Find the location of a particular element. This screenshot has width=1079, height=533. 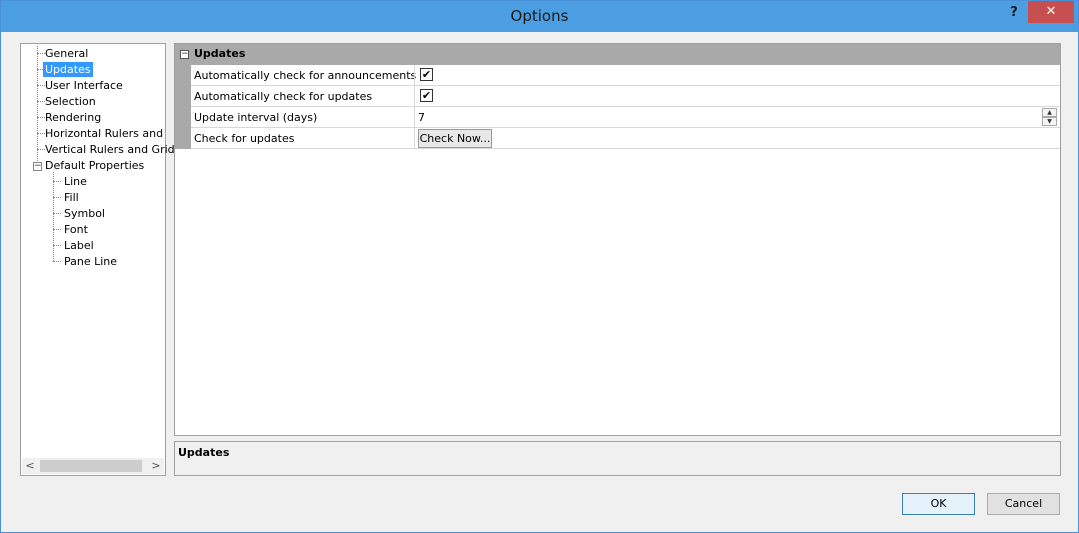

property-name: Update interval (days) is located at coordinates (256, 117).